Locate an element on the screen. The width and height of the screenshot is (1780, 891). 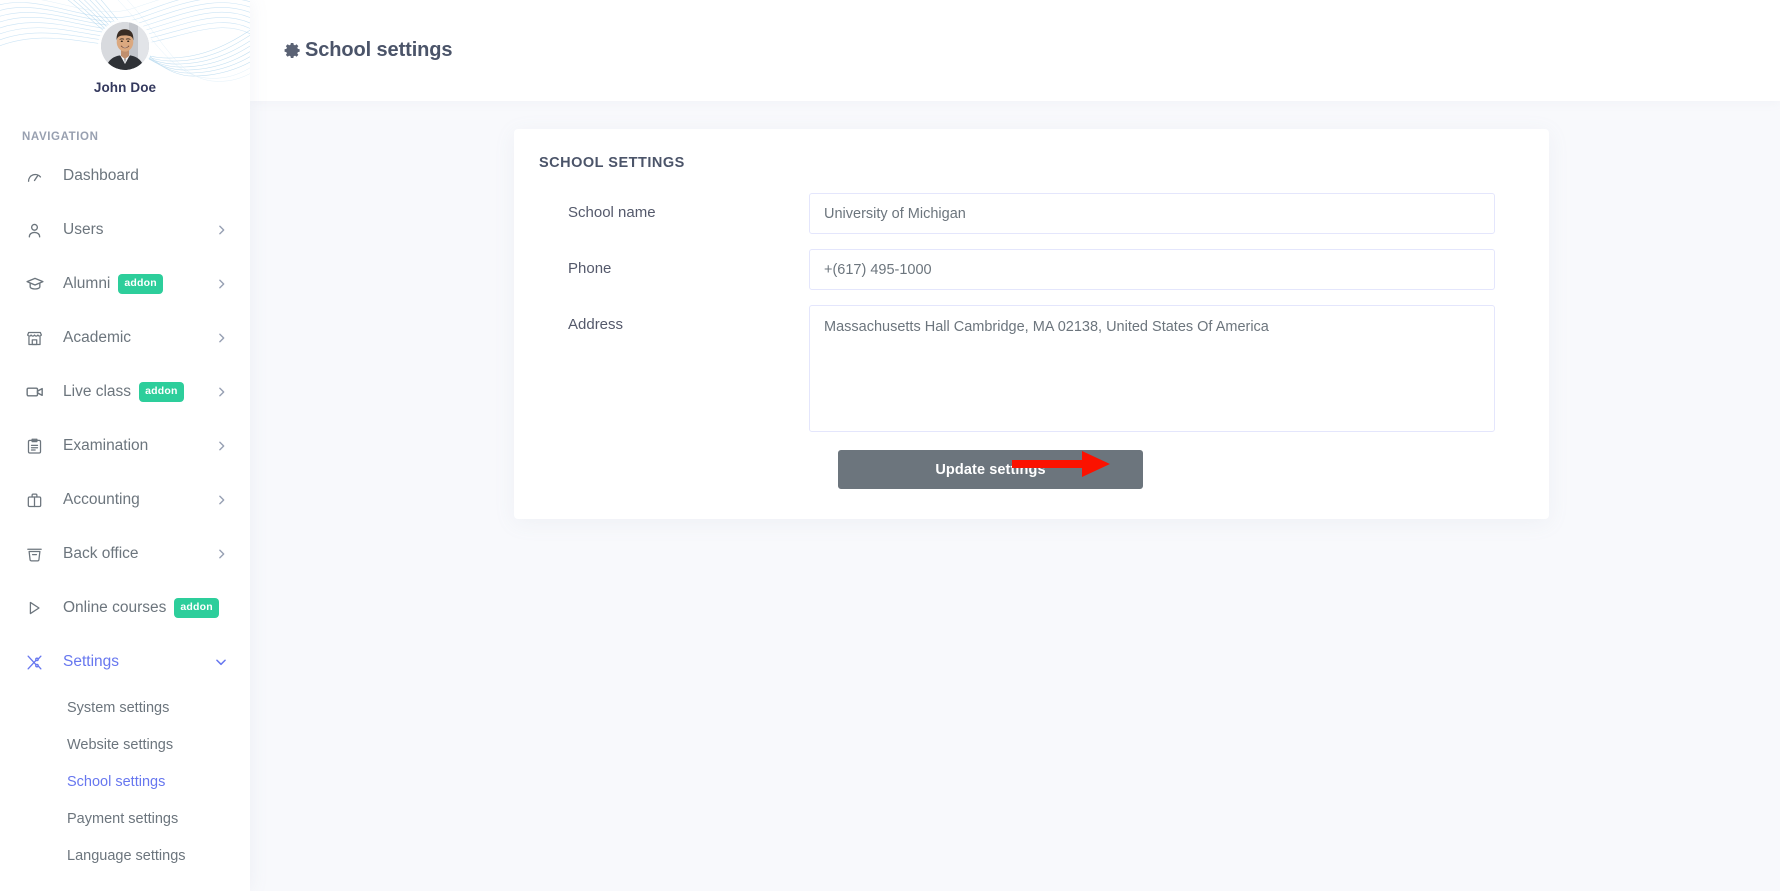
submenu-item-language-settings: Language settings is located at coordinates (125, 855).